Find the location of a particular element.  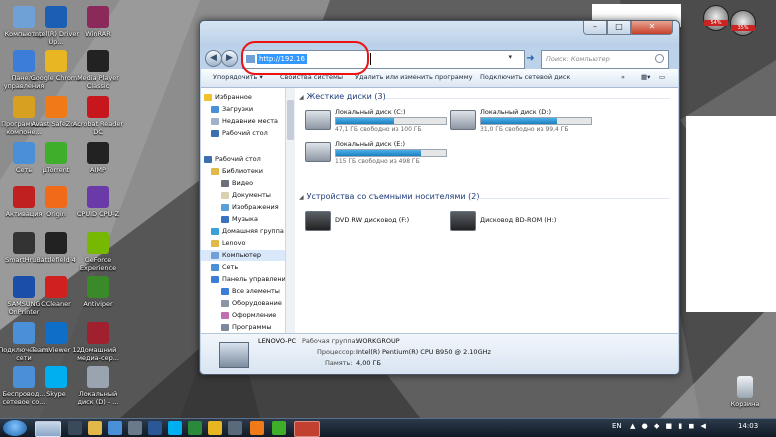

group-removable: ◢ Устройства со съемными носителями (2) is located at coordinates (389, 196).